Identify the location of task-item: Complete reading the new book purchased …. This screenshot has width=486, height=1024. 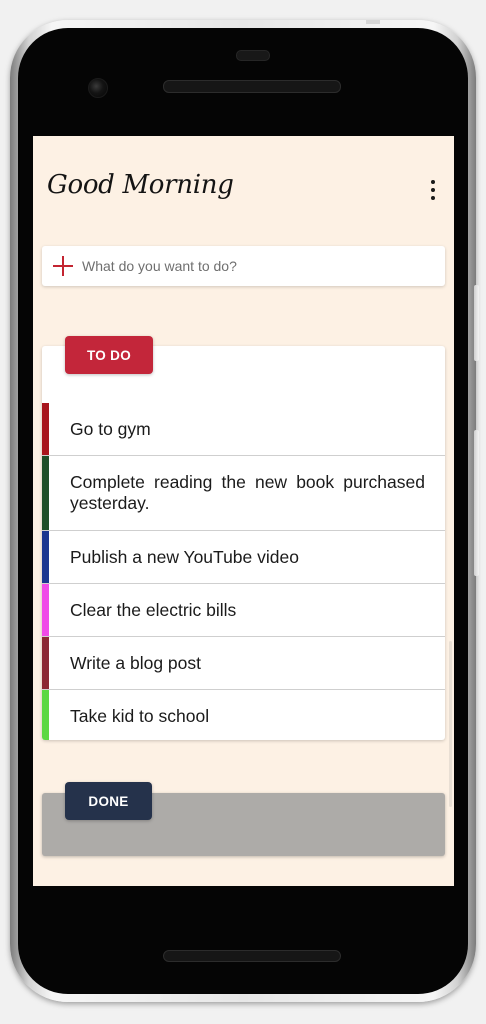
(243, 493).